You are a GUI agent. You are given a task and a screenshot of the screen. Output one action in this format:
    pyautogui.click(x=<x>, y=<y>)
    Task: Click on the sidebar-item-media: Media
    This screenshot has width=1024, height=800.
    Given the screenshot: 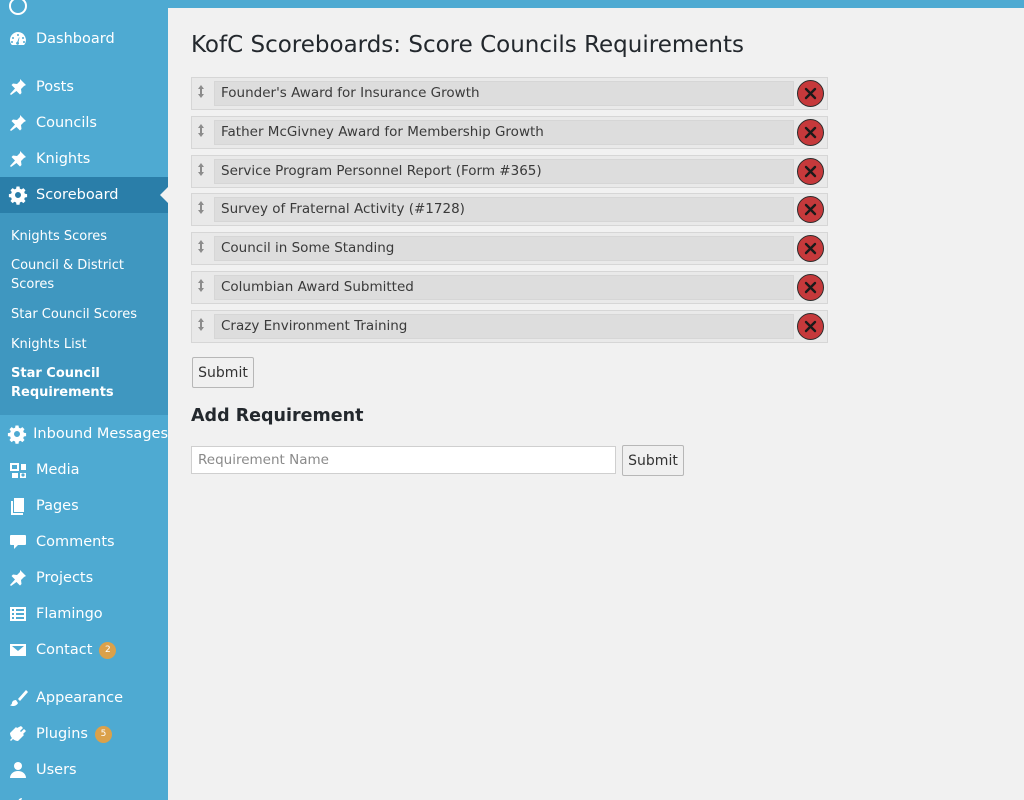 What is the action you would take?
    pyautogui.click(x=84, y=470)
    